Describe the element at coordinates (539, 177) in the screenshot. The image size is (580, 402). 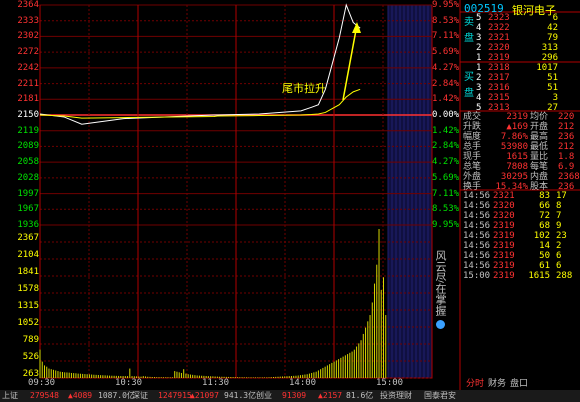
I see `quote-key: 内盘` at that location.